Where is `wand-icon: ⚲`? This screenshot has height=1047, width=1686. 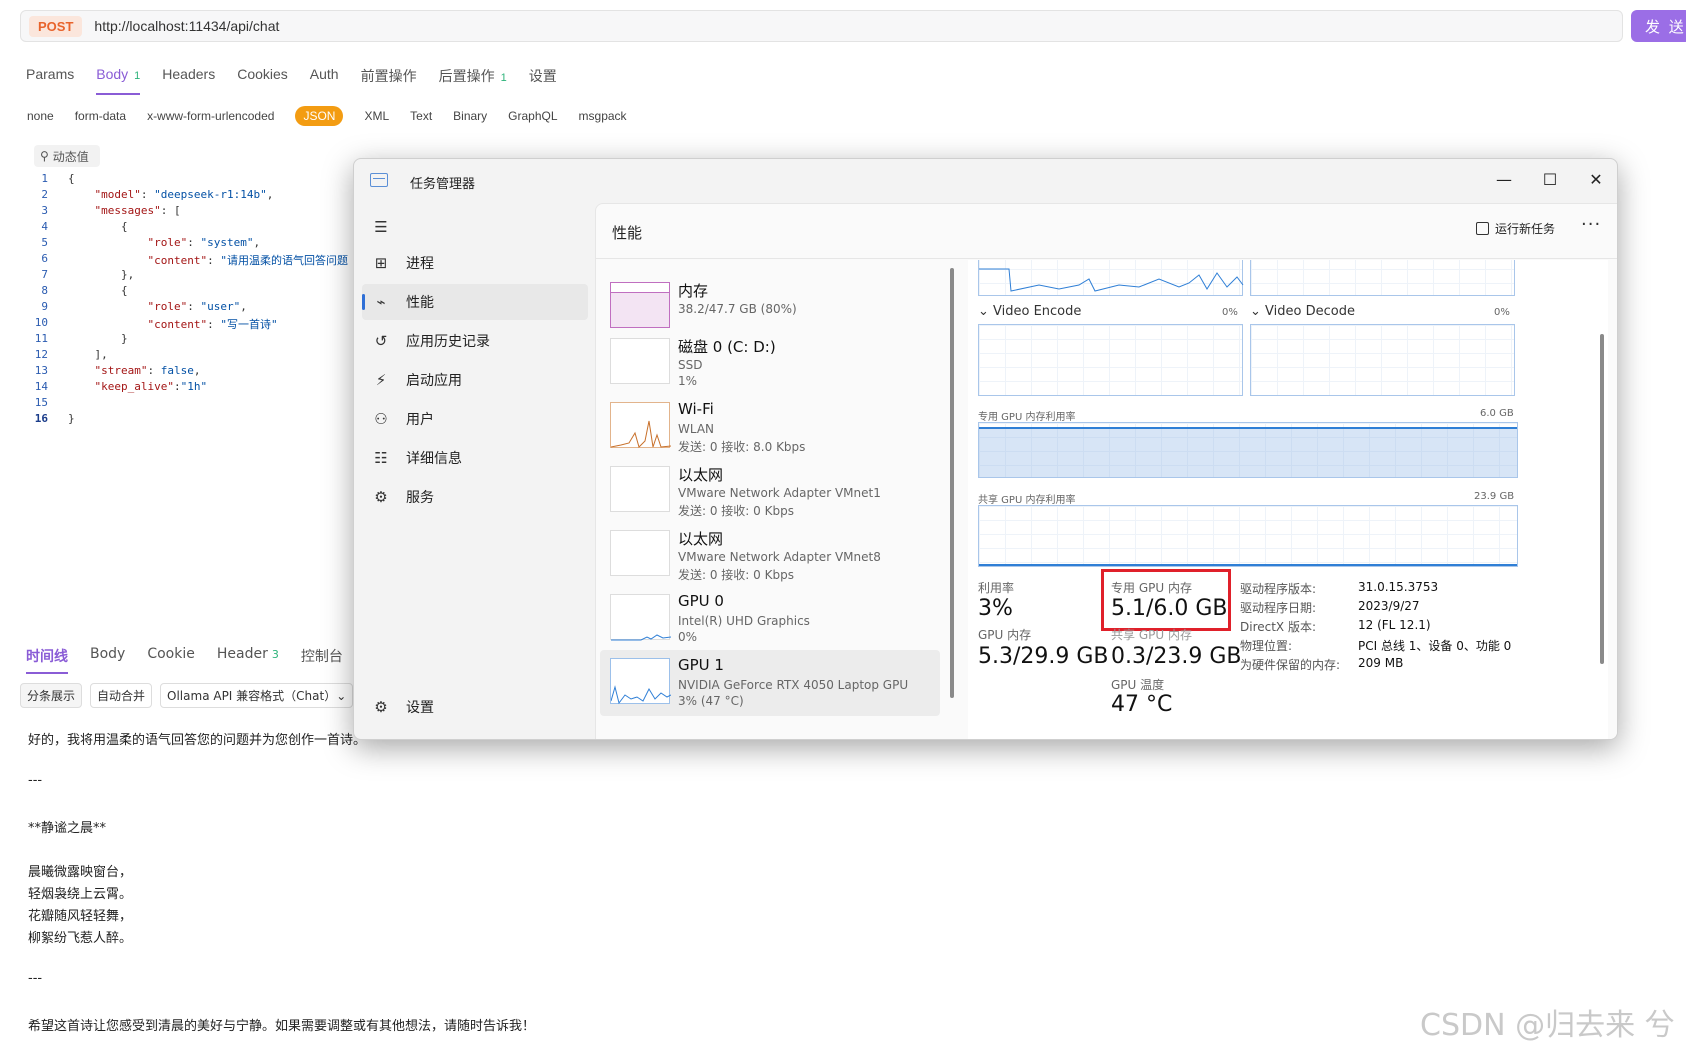 wand-icon: ⚲ is located at coordinates (44, 156).